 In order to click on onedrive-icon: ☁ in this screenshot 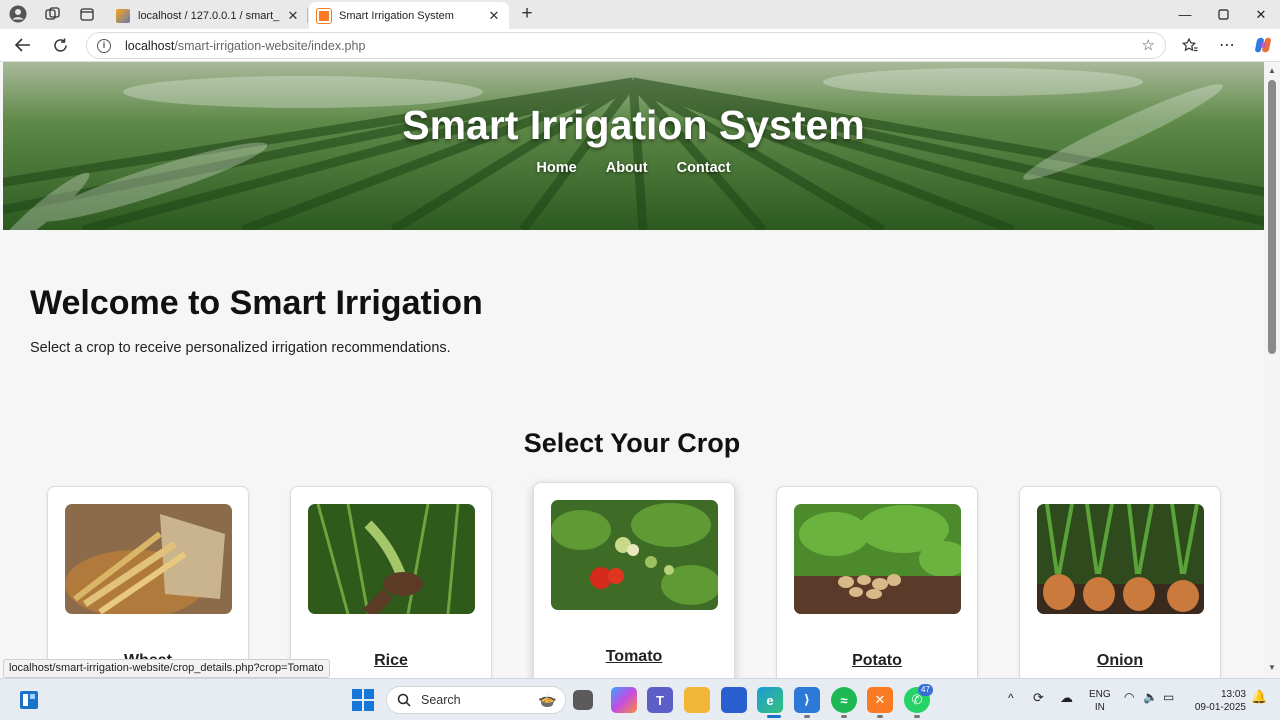, I will do `click(1066, 697)`.